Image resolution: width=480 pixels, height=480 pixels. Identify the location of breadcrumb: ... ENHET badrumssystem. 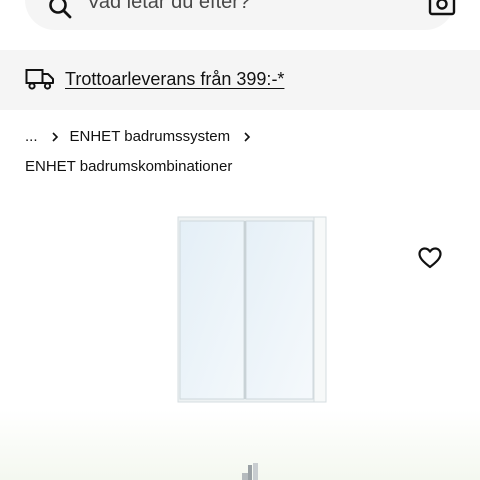
(143, 137).